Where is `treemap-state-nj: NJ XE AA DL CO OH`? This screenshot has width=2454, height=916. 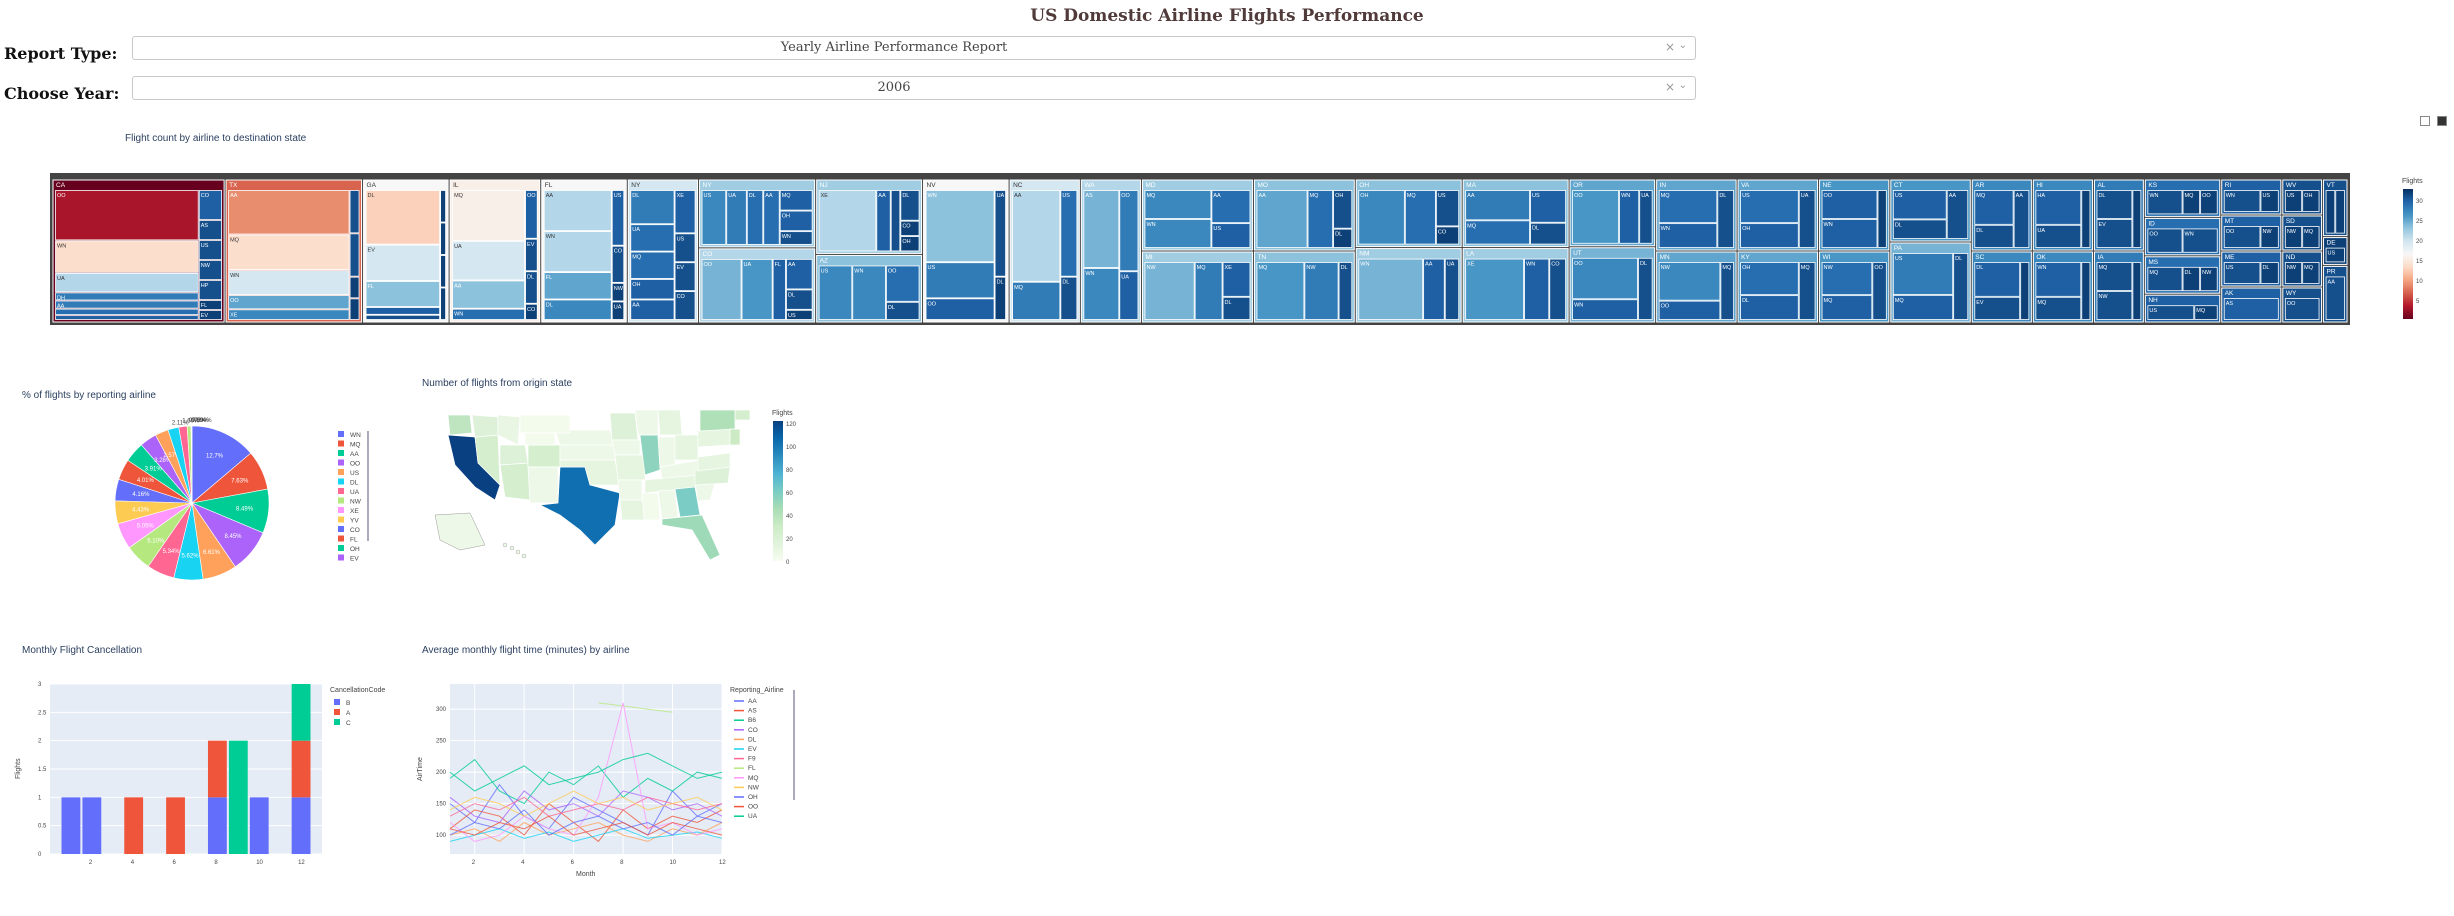
treemap-state-nj: NJ XE AA DL CO OH is located at coordinates (869, 216).